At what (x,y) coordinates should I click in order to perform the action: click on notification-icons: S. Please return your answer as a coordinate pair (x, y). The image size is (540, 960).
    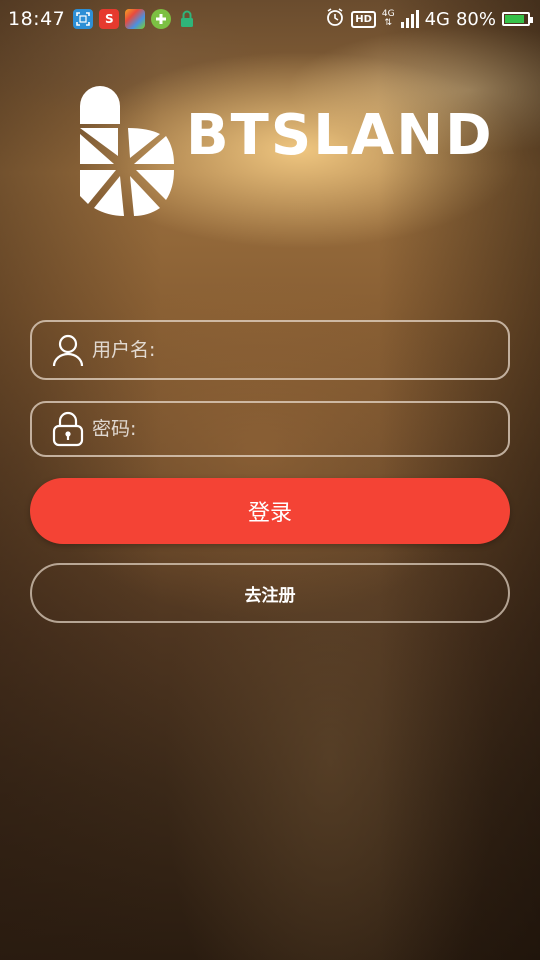
    Looking at the image, I should click on (135, 19).